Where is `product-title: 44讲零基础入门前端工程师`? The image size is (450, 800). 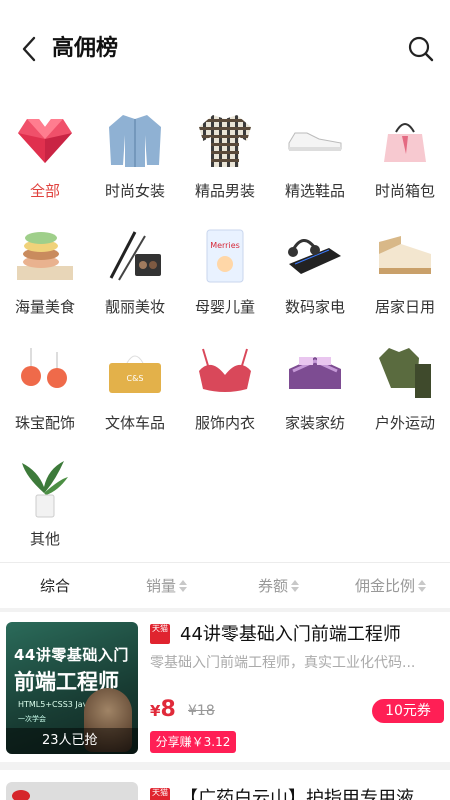 product-title: 44讲零基础入门前端工程师 is located at coordinates (310, 633).